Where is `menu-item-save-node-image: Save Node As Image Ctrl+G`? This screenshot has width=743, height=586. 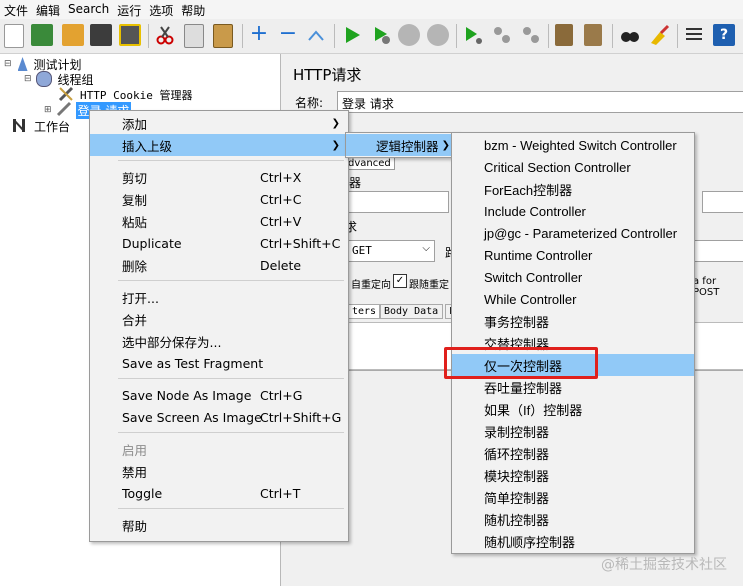 menu-item-save-node-image: Save Node As Image Ctrl+G is located at coordinates (219, 395).